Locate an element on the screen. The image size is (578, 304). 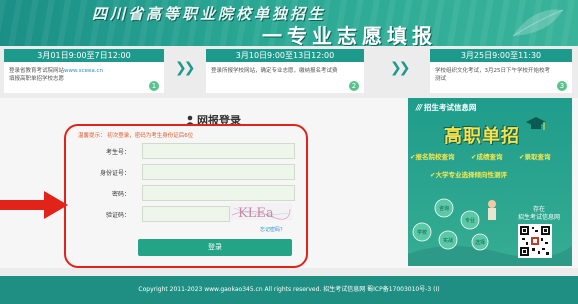
service-score-query: ✔成绩查询 is located at coordinates (487, 157).